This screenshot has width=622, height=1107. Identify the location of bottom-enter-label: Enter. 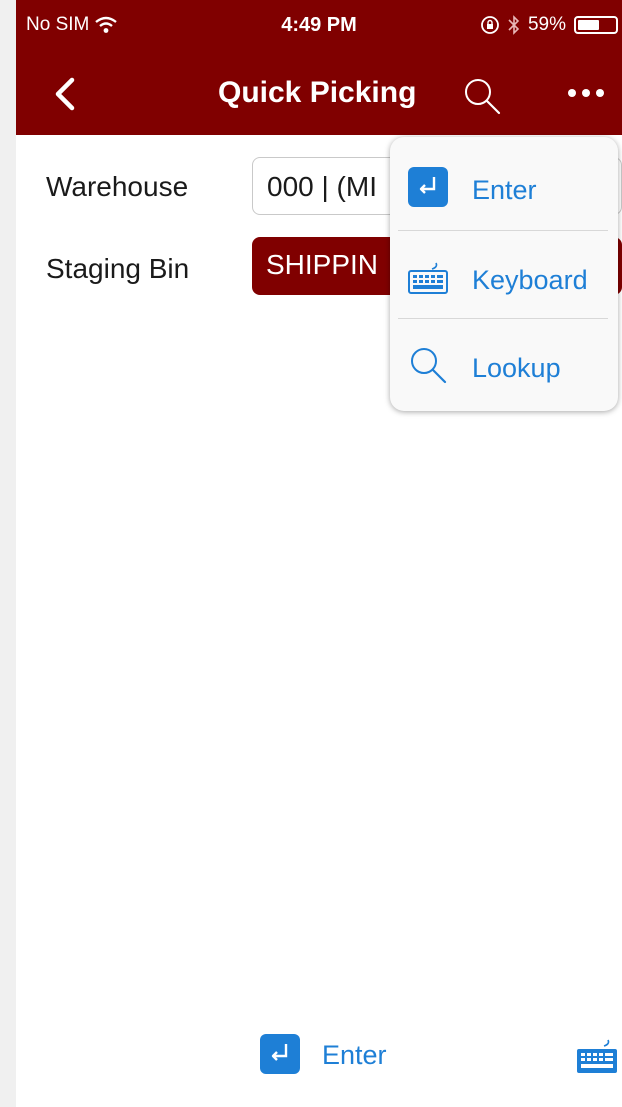
(354, 1055).